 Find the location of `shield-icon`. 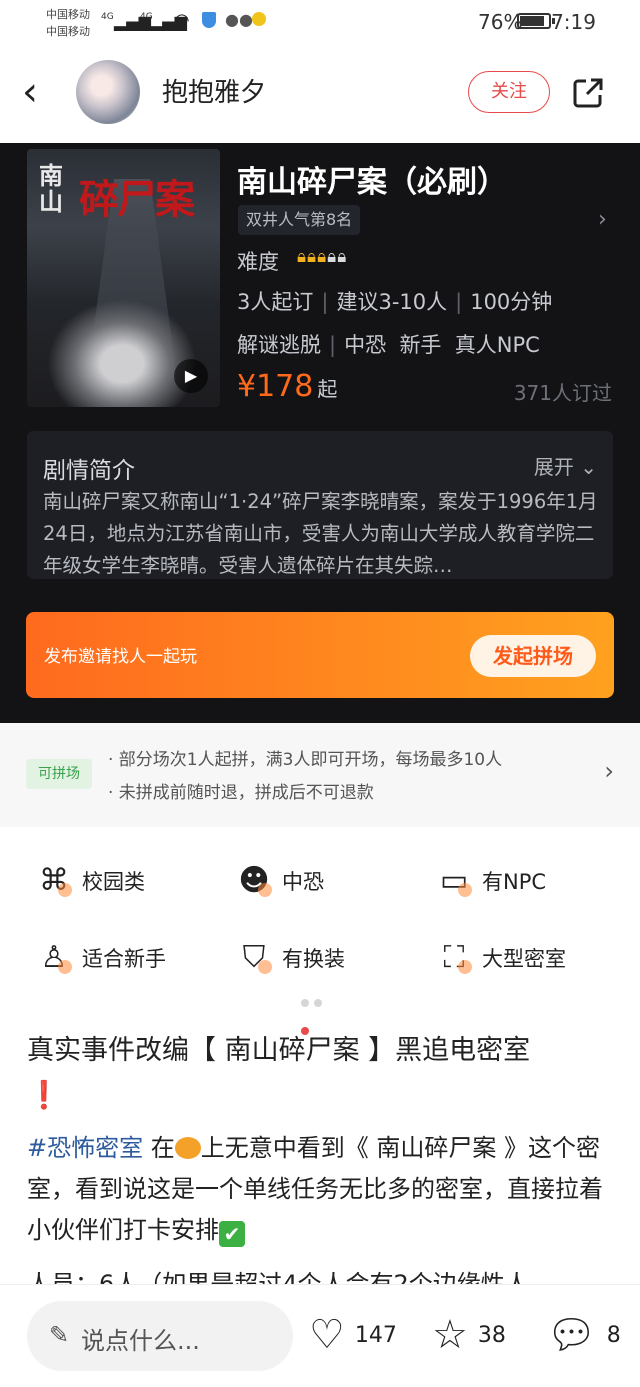

shield-icon is located at coordinates (209, 20).